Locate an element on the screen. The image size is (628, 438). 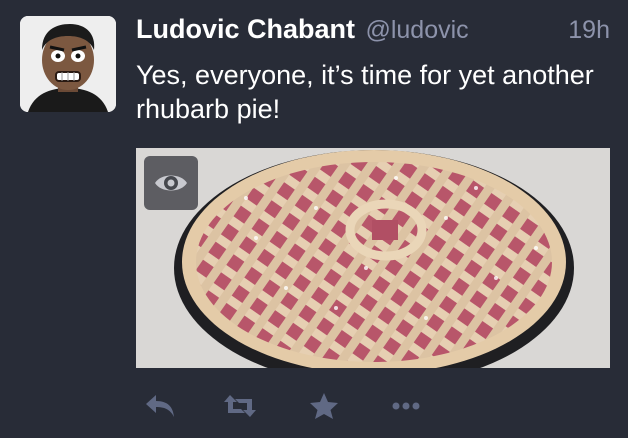
media-visibility-toggle is located at coordinates (171, 183).